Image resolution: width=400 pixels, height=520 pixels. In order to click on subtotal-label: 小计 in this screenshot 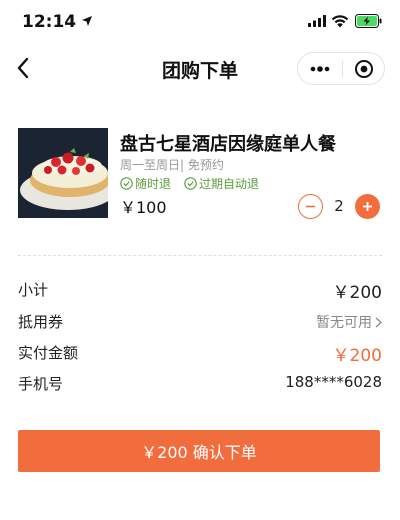, I will do `click(33, 290)`.